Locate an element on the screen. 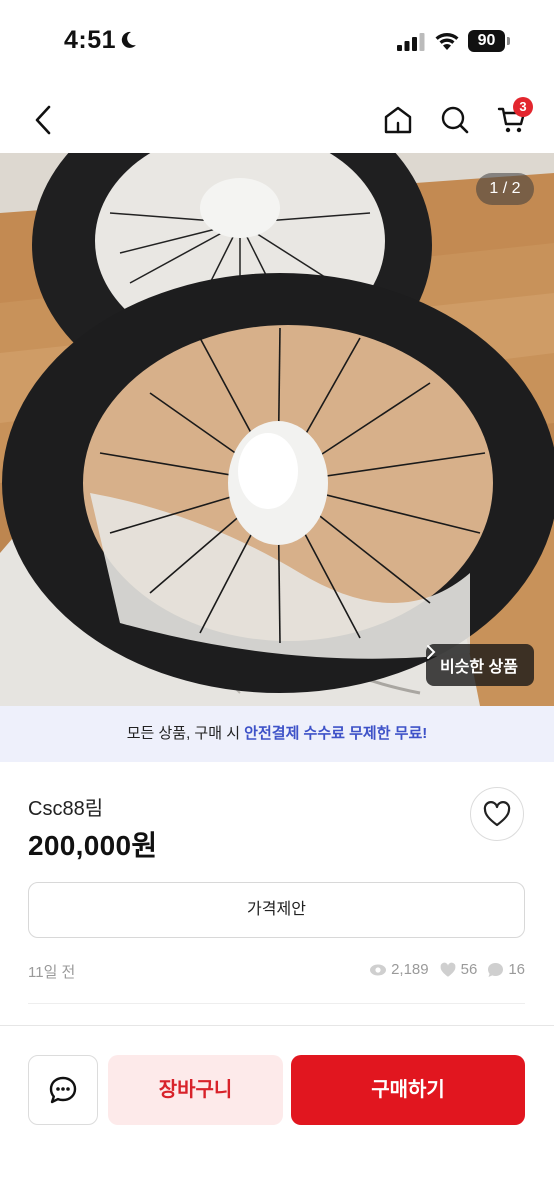 The image size is (554, 1200). battery-tip is located at coordinates (508, 41).